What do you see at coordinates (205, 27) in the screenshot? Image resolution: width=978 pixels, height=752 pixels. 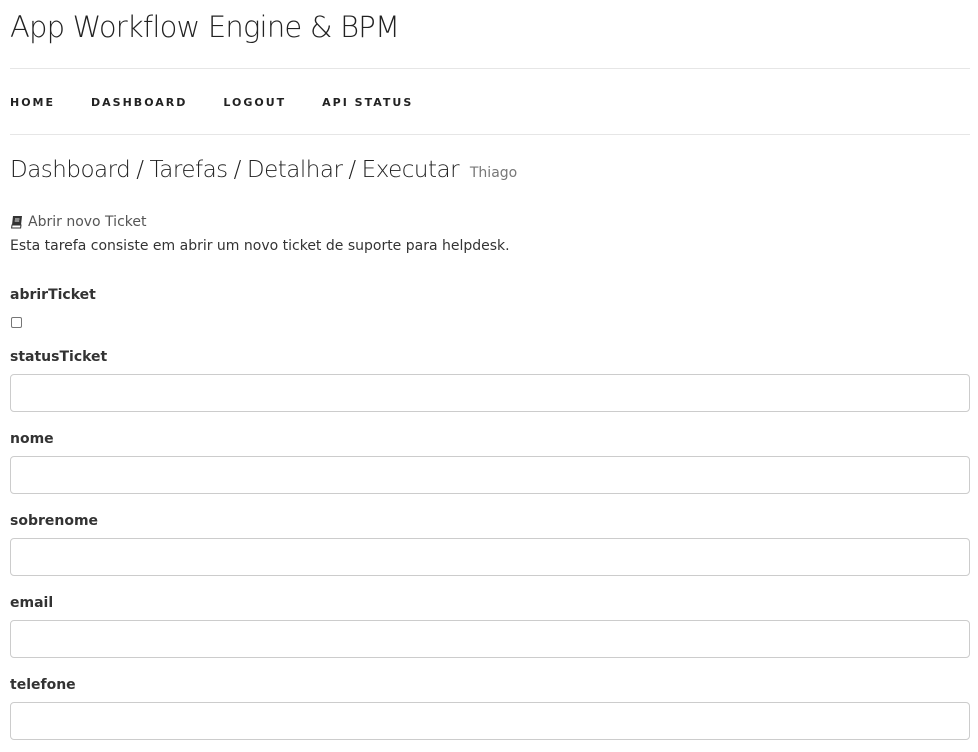 I see `app-title: App Workflow Engine & BPM` at bounding box center [205, 27].